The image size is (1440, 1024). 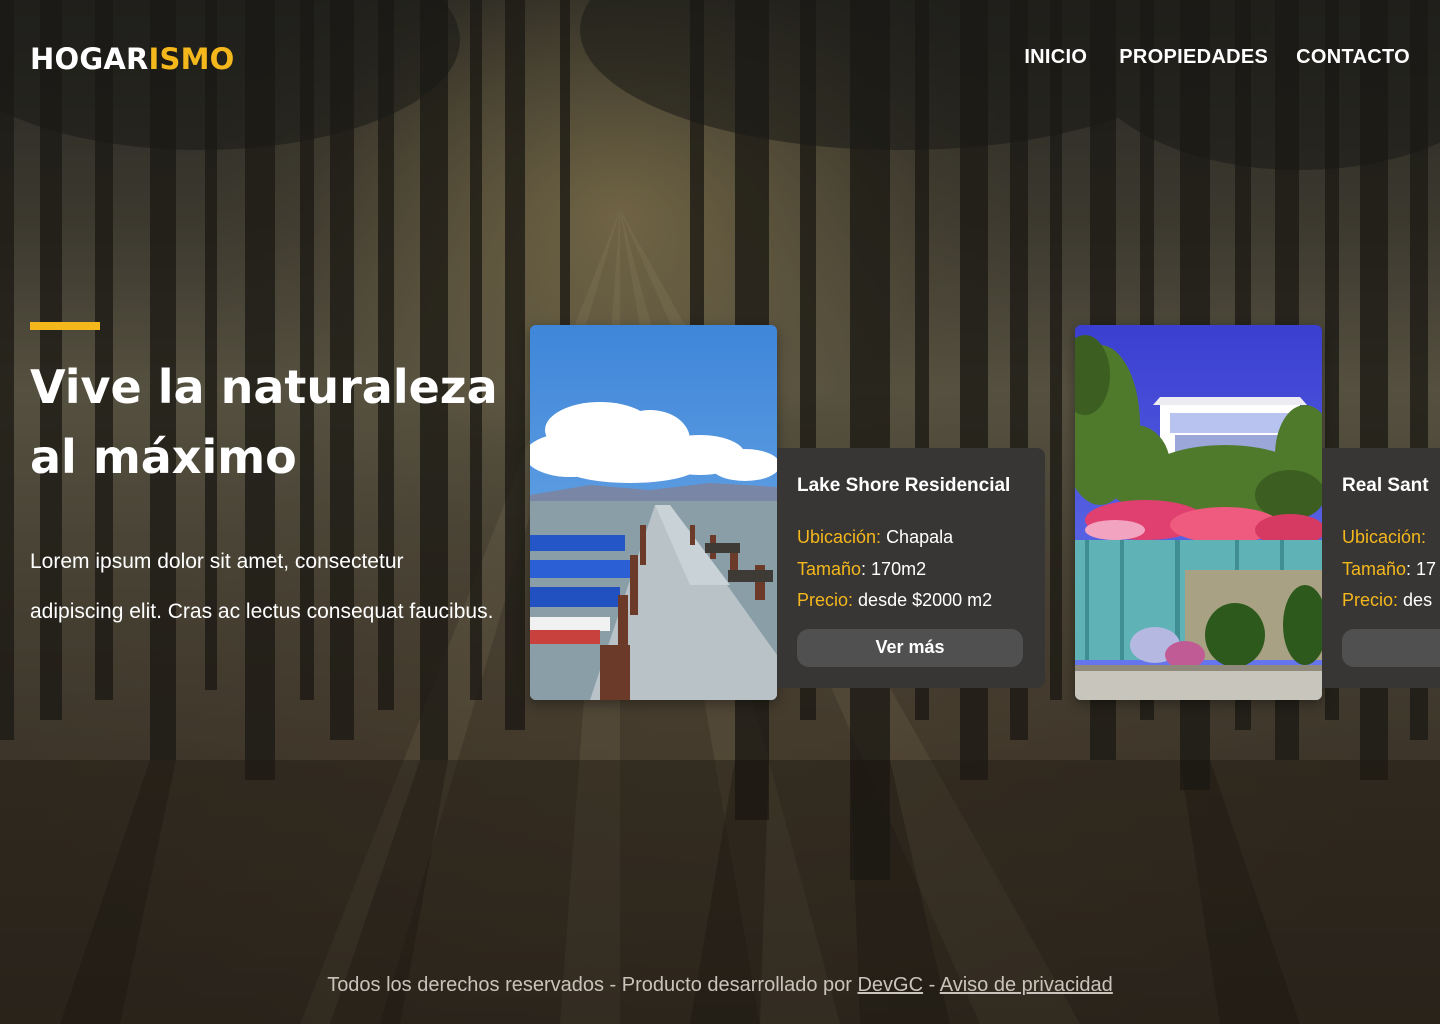 What do you see at coordinates (910, 647) in the screenshot?
I see `see-more-button: Ver más` at bounding box center [910, 647].